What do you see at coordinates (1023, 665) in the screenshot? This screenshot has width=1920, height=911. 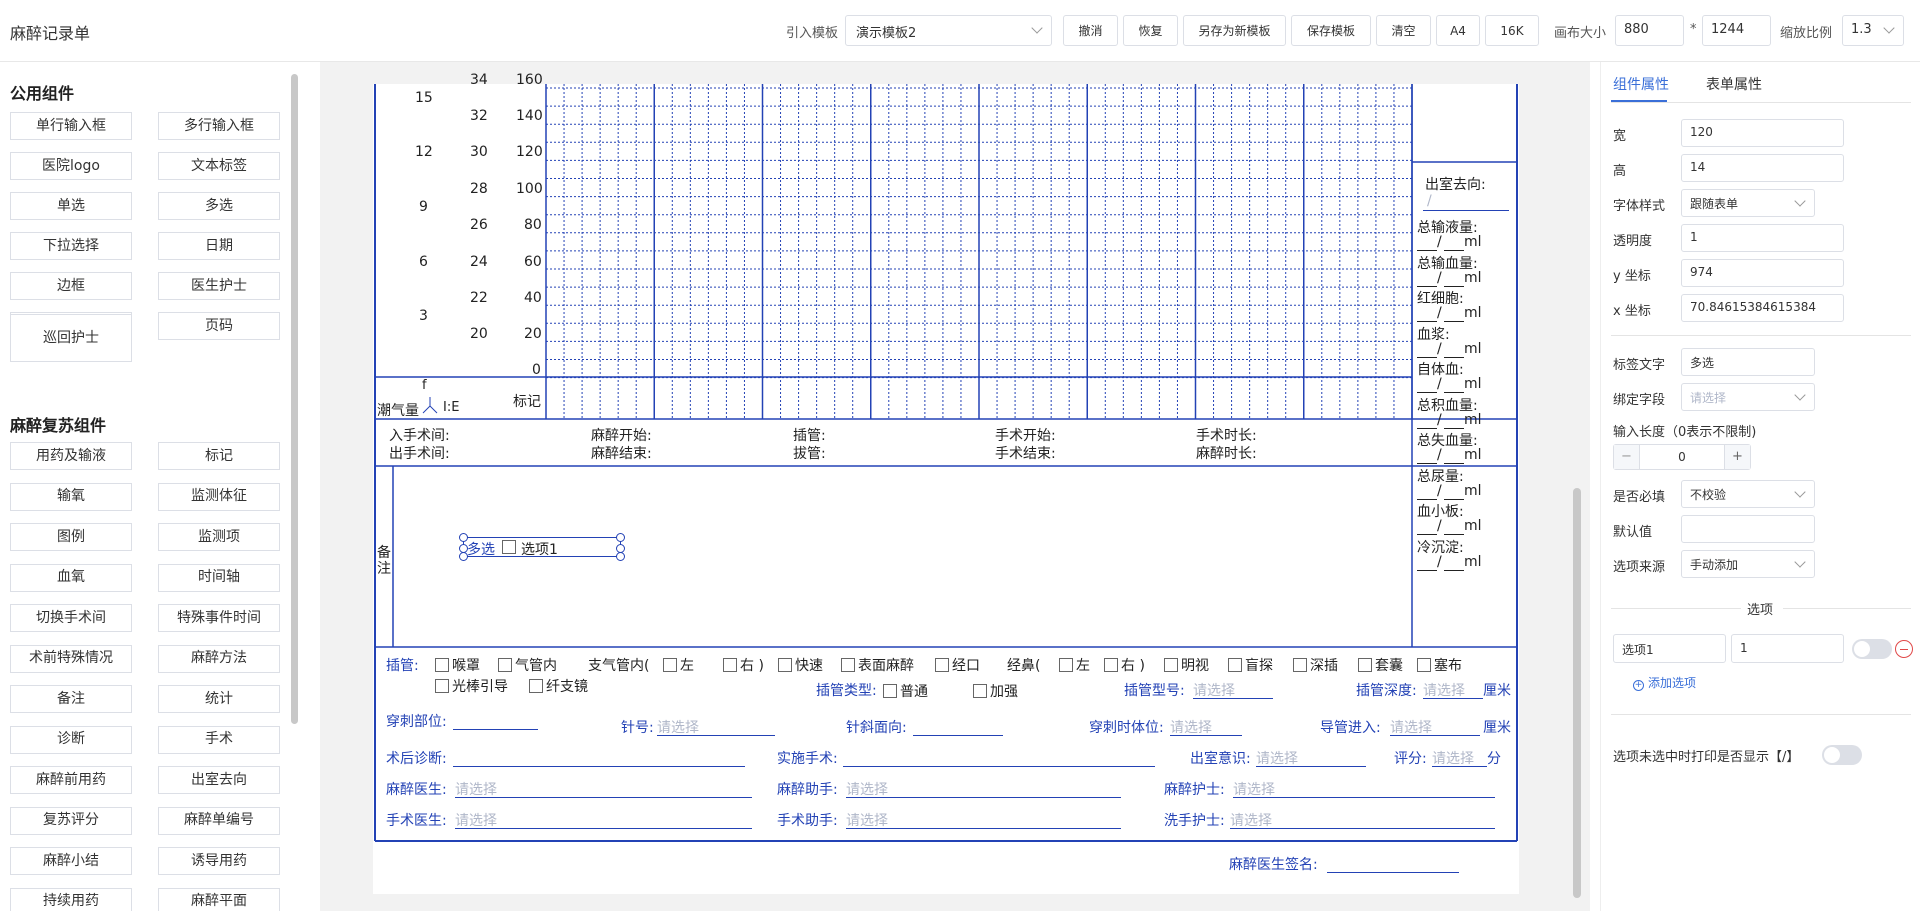 I see `intubation-option: 经鼻(` at bounding box center [1023, 665].